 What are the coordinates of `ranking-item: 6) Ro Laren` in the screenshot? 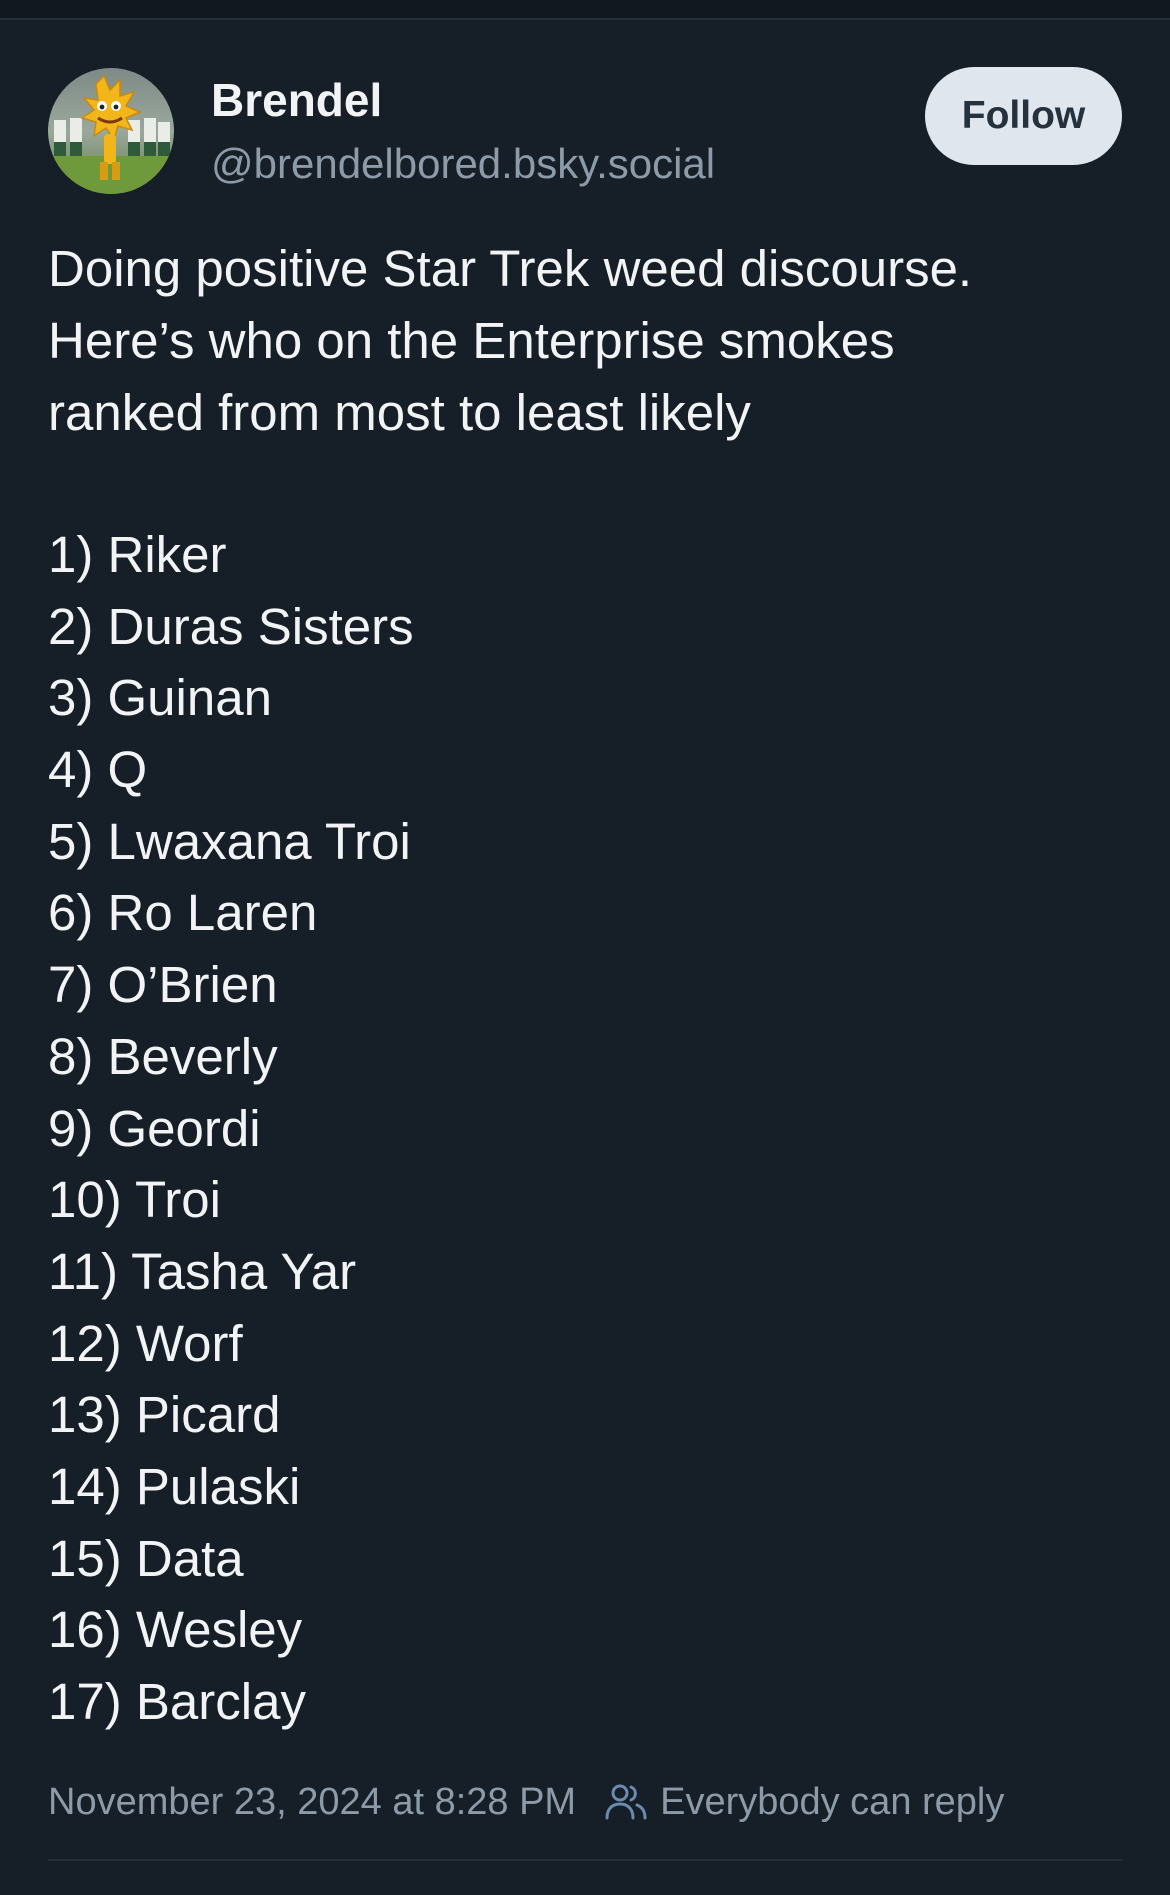 It's located at (183, 913).